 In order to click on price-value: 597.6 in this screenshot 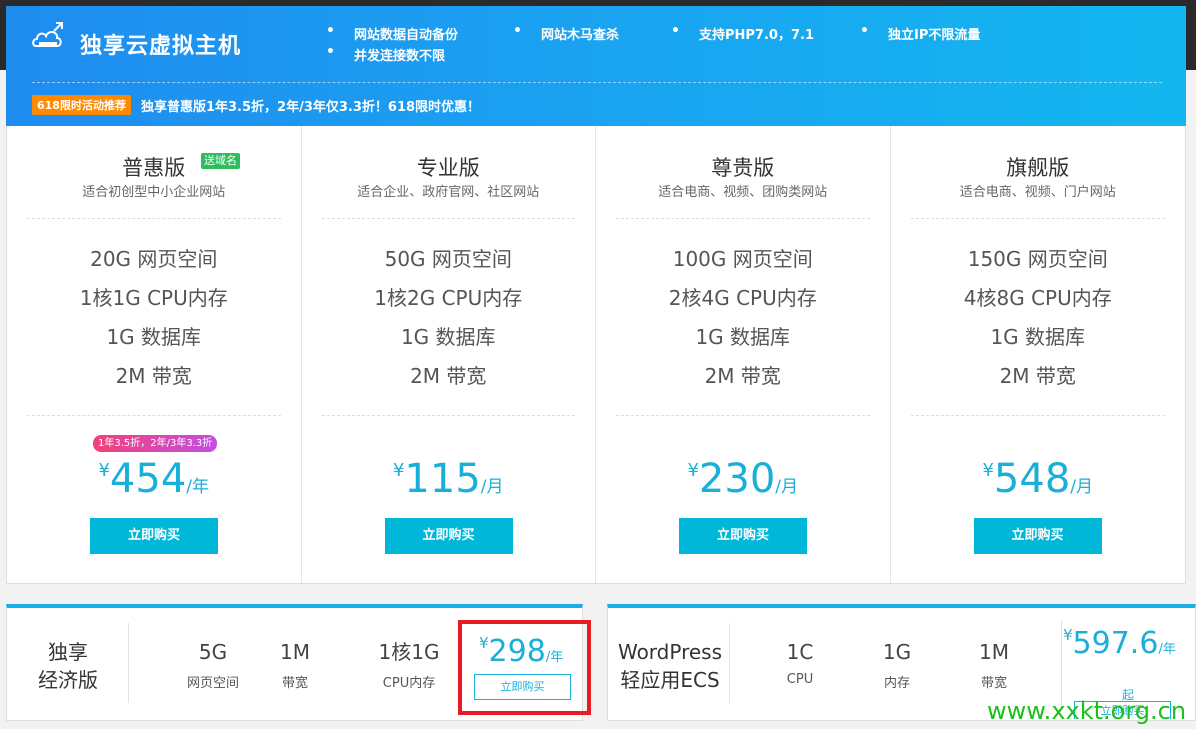, I will do `click(1115, 643)`.